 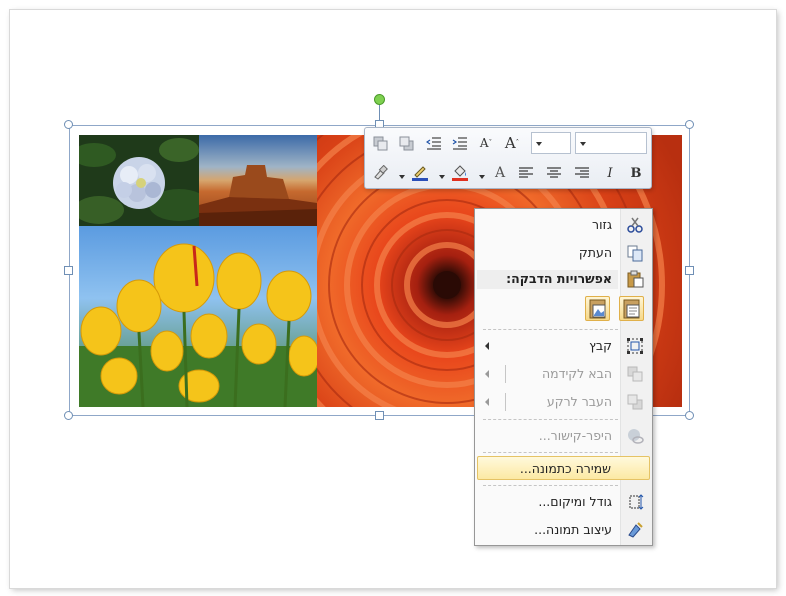 I want to click on scissors-icon, so click(x=635, y=225).